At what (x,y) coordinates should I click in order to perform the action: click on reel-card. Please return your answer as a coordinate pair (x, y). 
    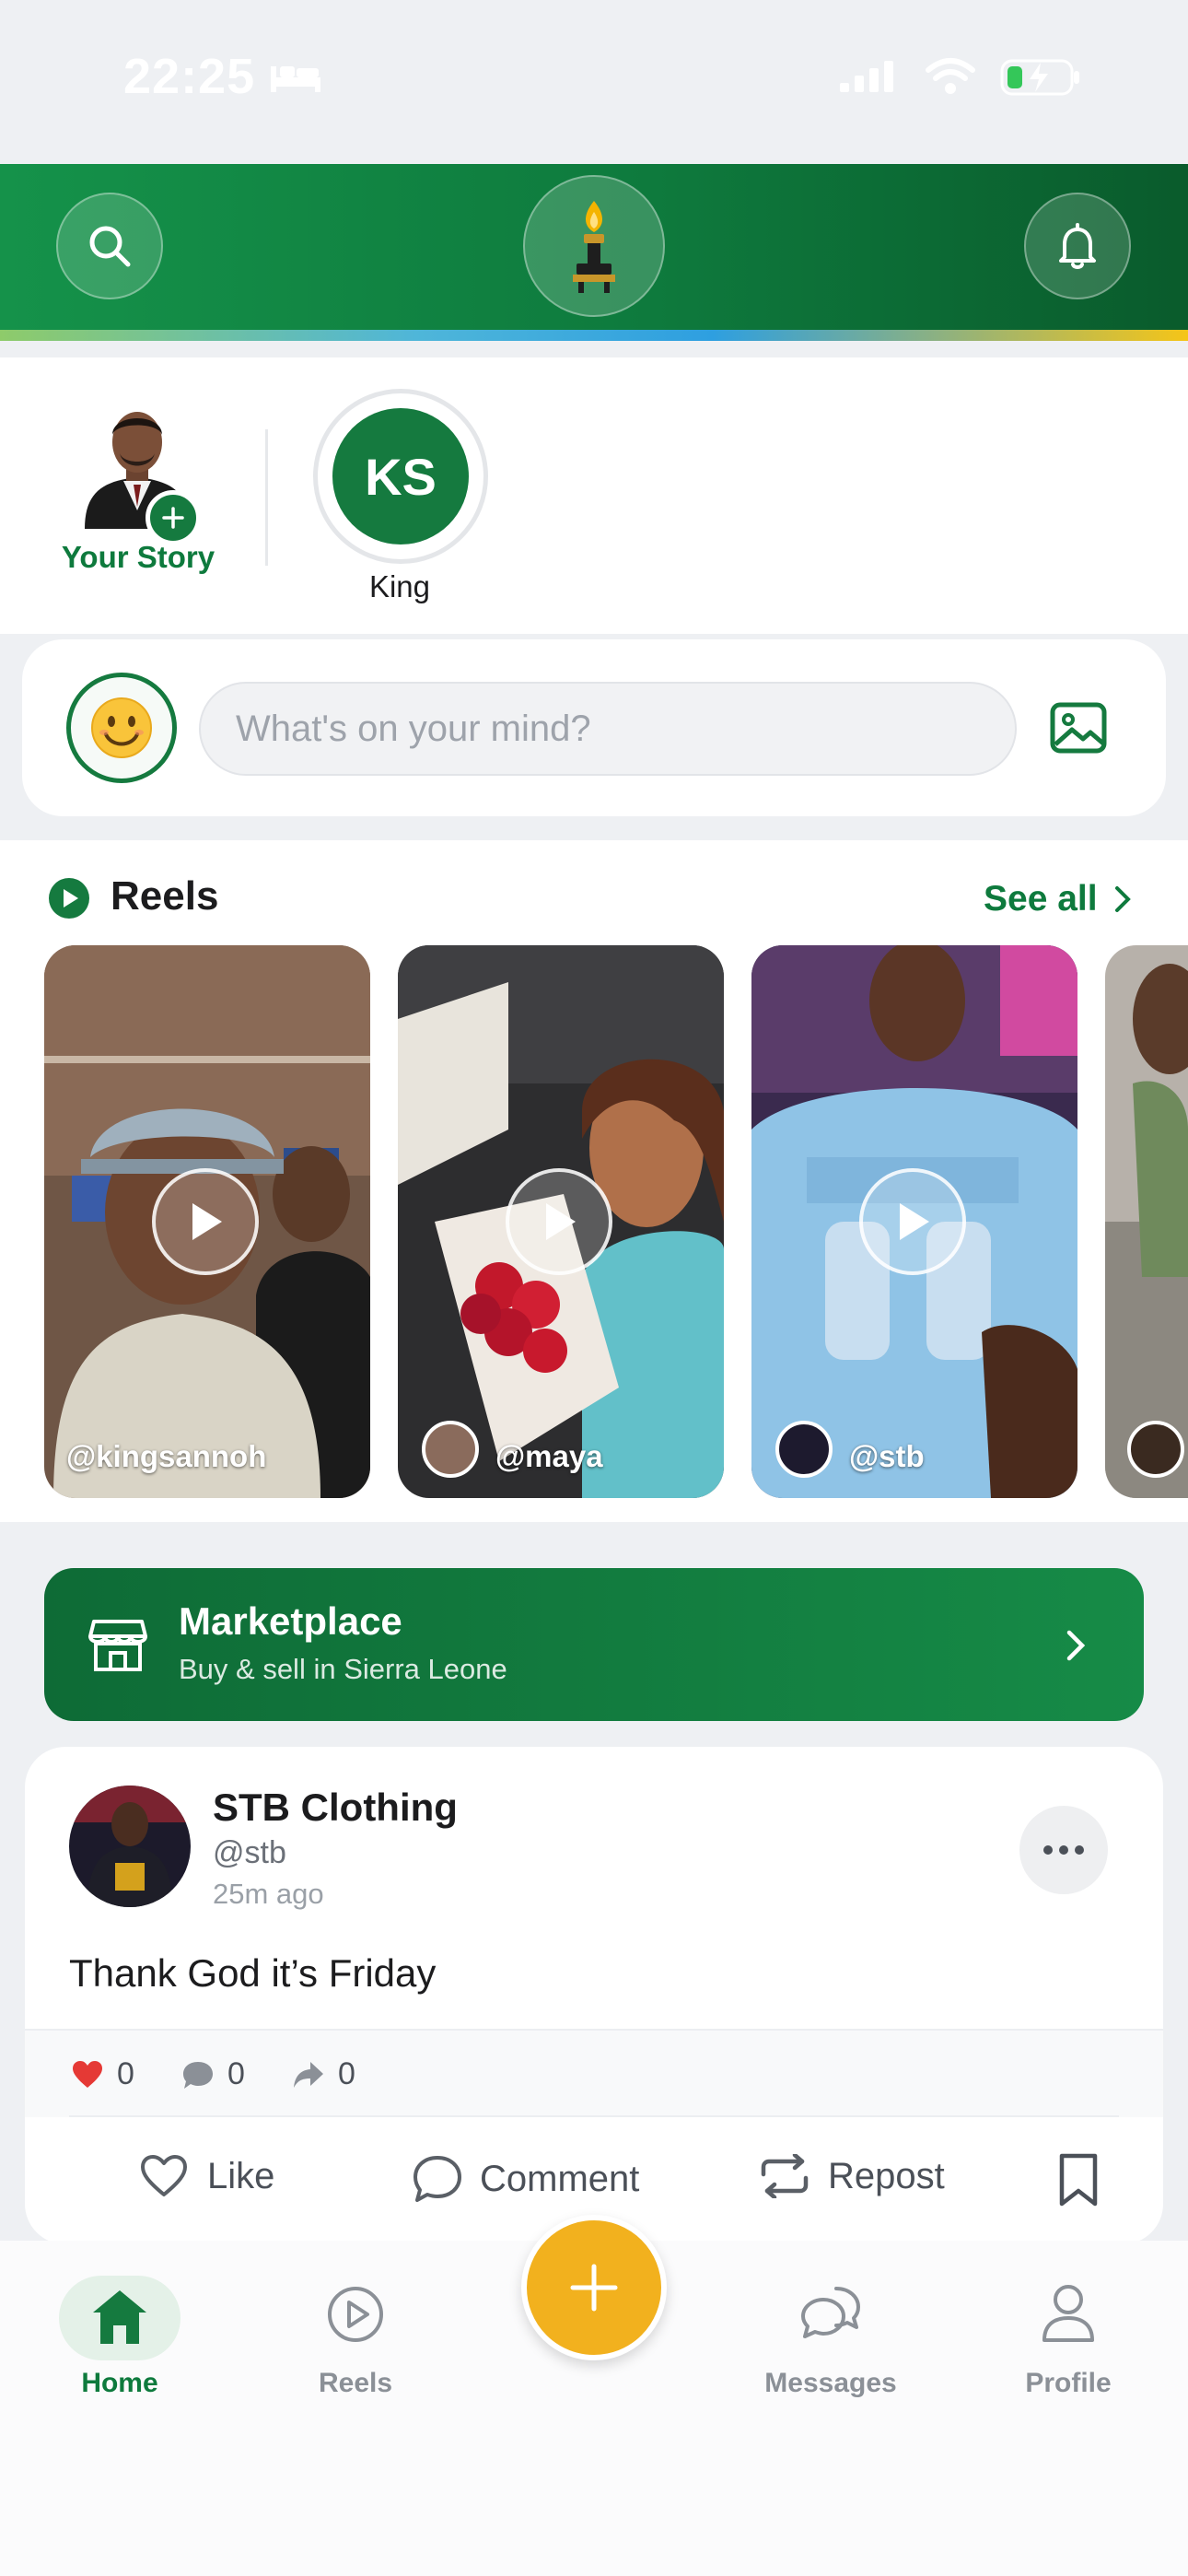
    Looking at the image, I should click on (1146, 1221).